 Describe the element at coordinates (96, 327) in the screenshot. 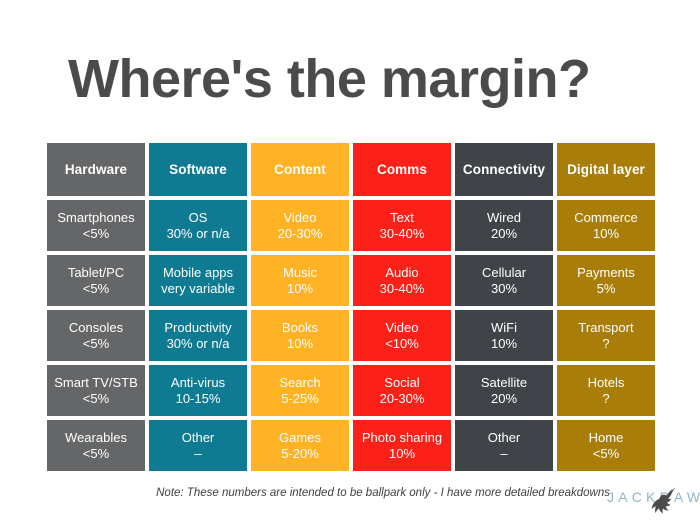

I see `cell-category-label: Consoles` at that location.